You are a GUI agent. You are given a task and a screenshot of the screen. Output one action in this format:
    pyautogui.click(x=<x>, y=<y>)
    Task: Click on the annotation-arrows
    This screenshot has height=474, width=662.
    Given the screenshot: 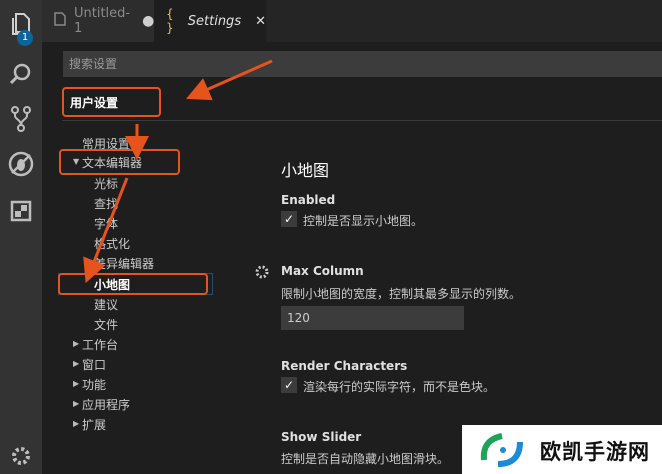 What is the action you would take?
    pyautogui.click(x=178, y=171)
    